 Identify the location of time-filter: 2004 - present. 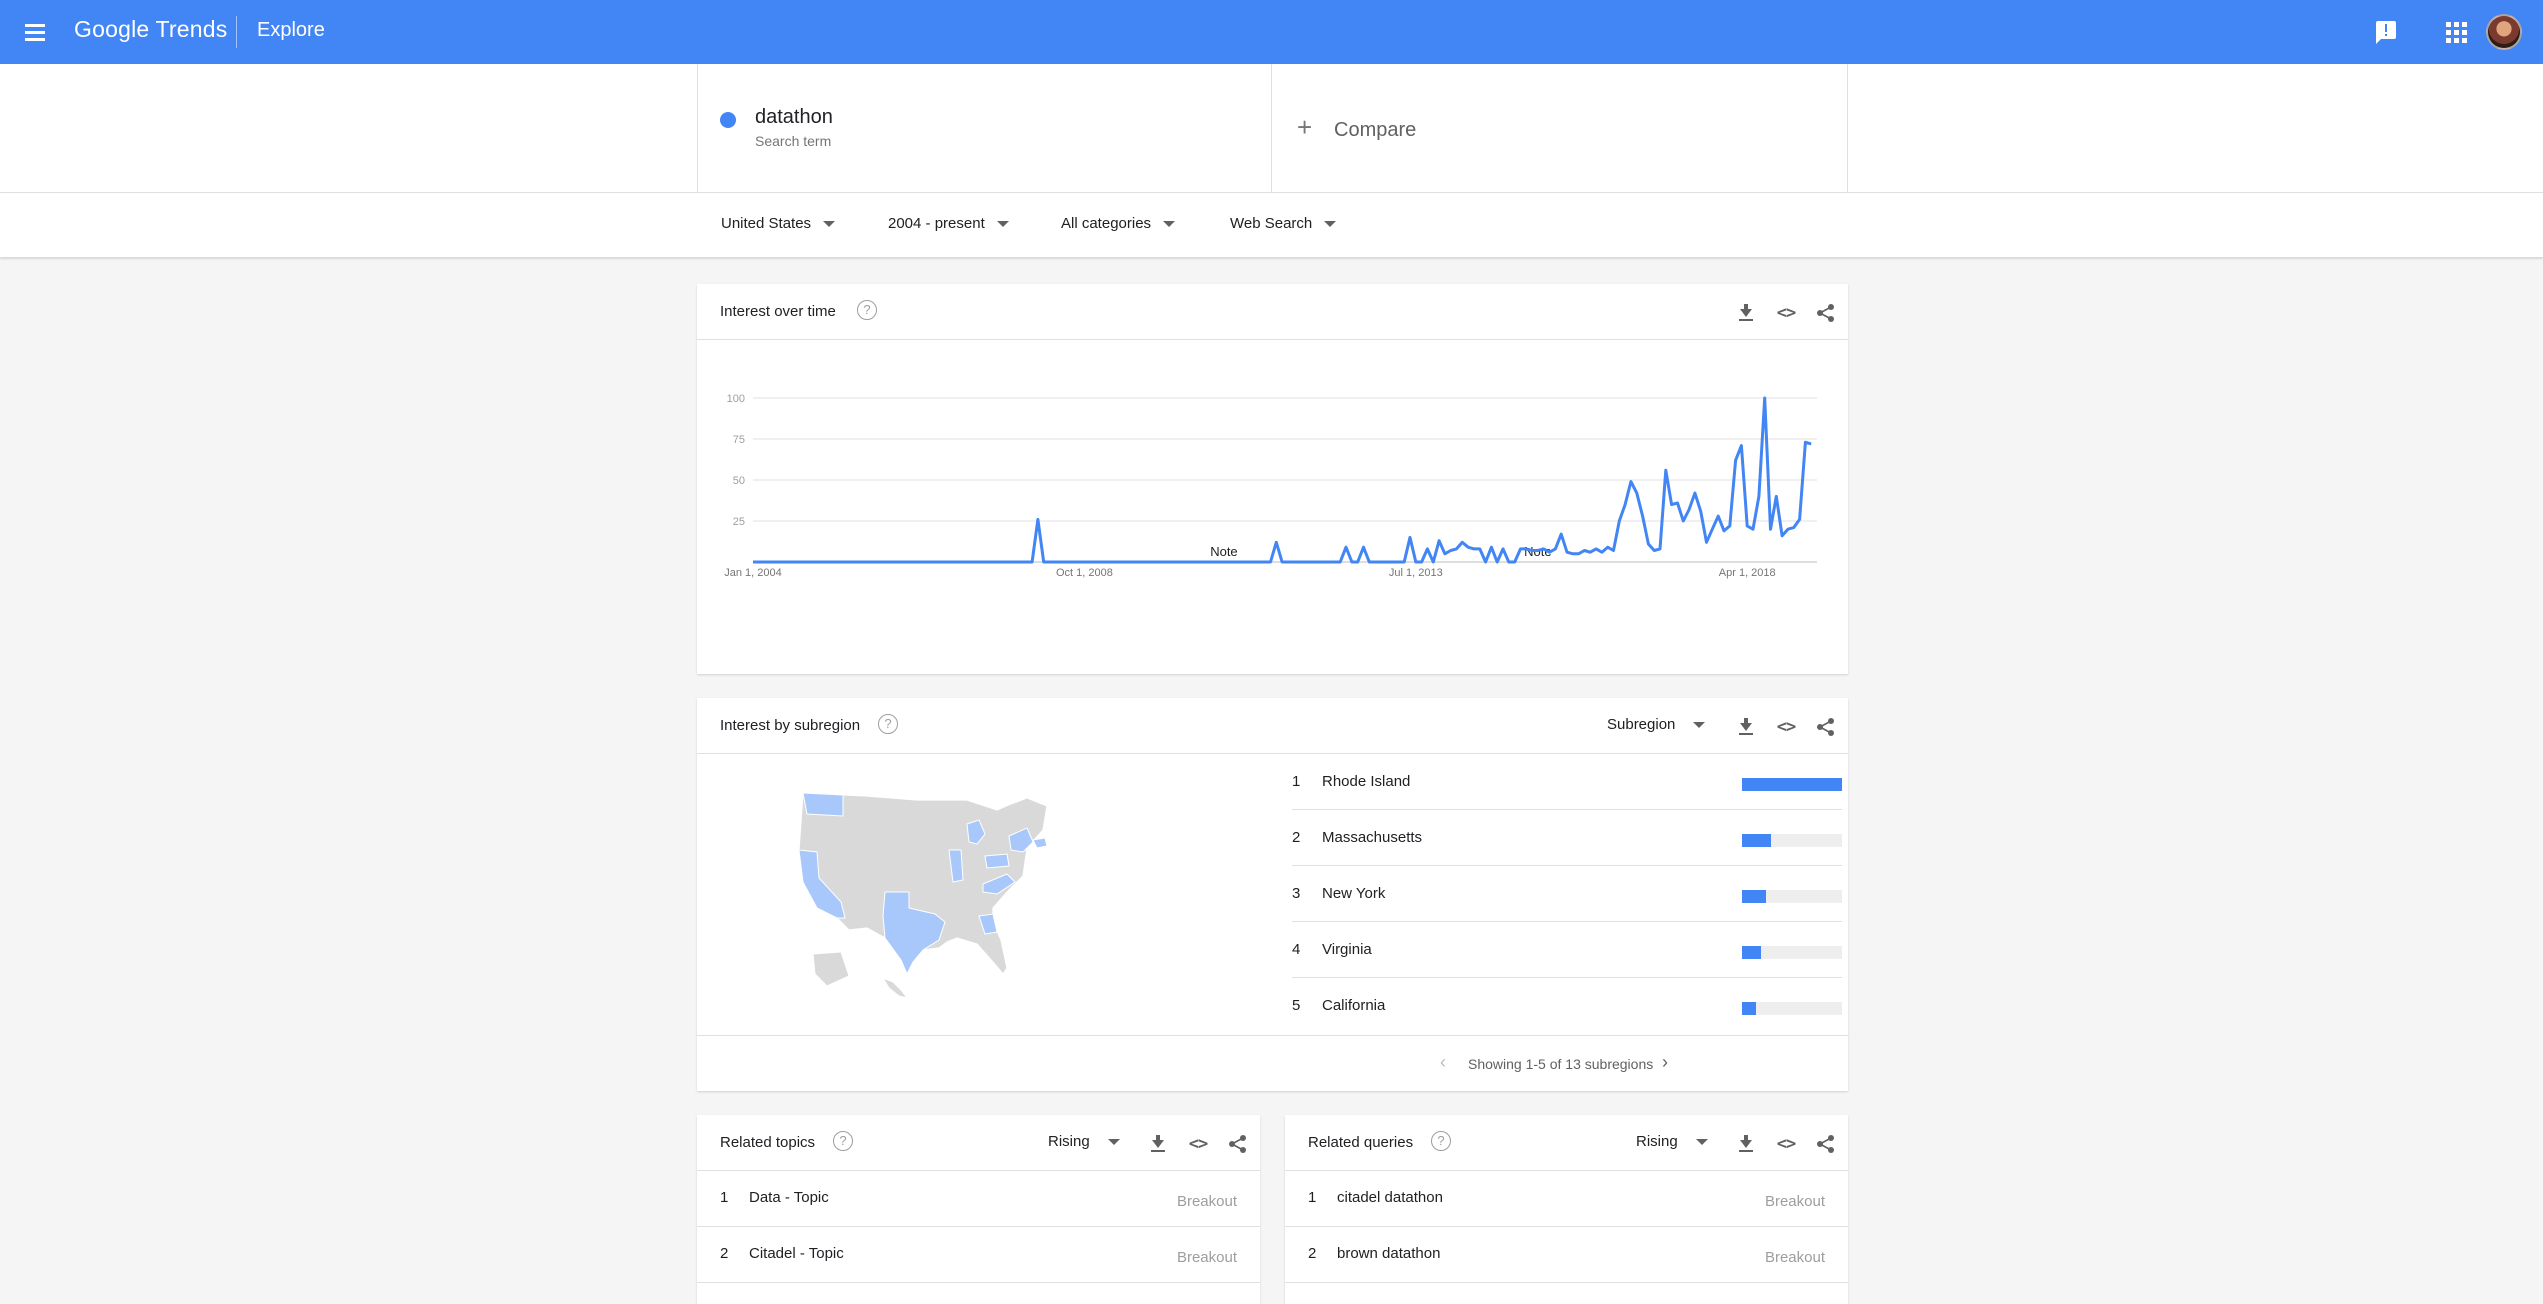
(948, 223).